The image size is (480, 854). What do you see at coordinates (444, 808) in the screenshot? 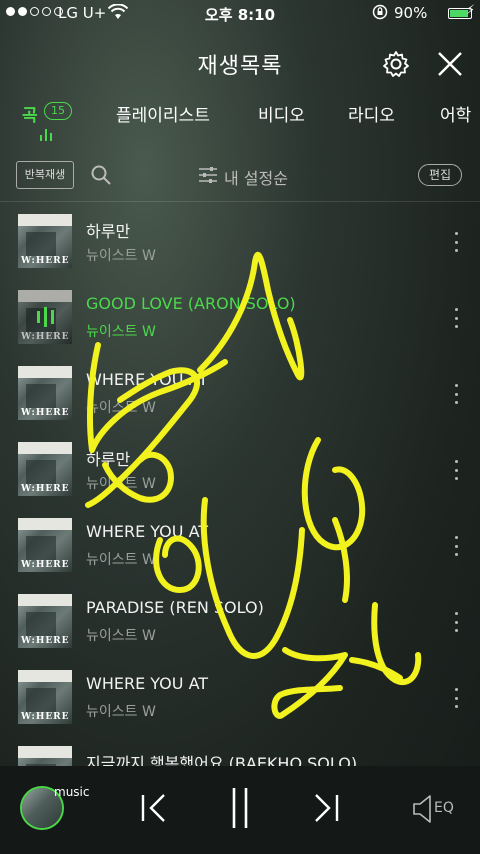
I see `eq-label: EQ` at bounding box center [444, 808].